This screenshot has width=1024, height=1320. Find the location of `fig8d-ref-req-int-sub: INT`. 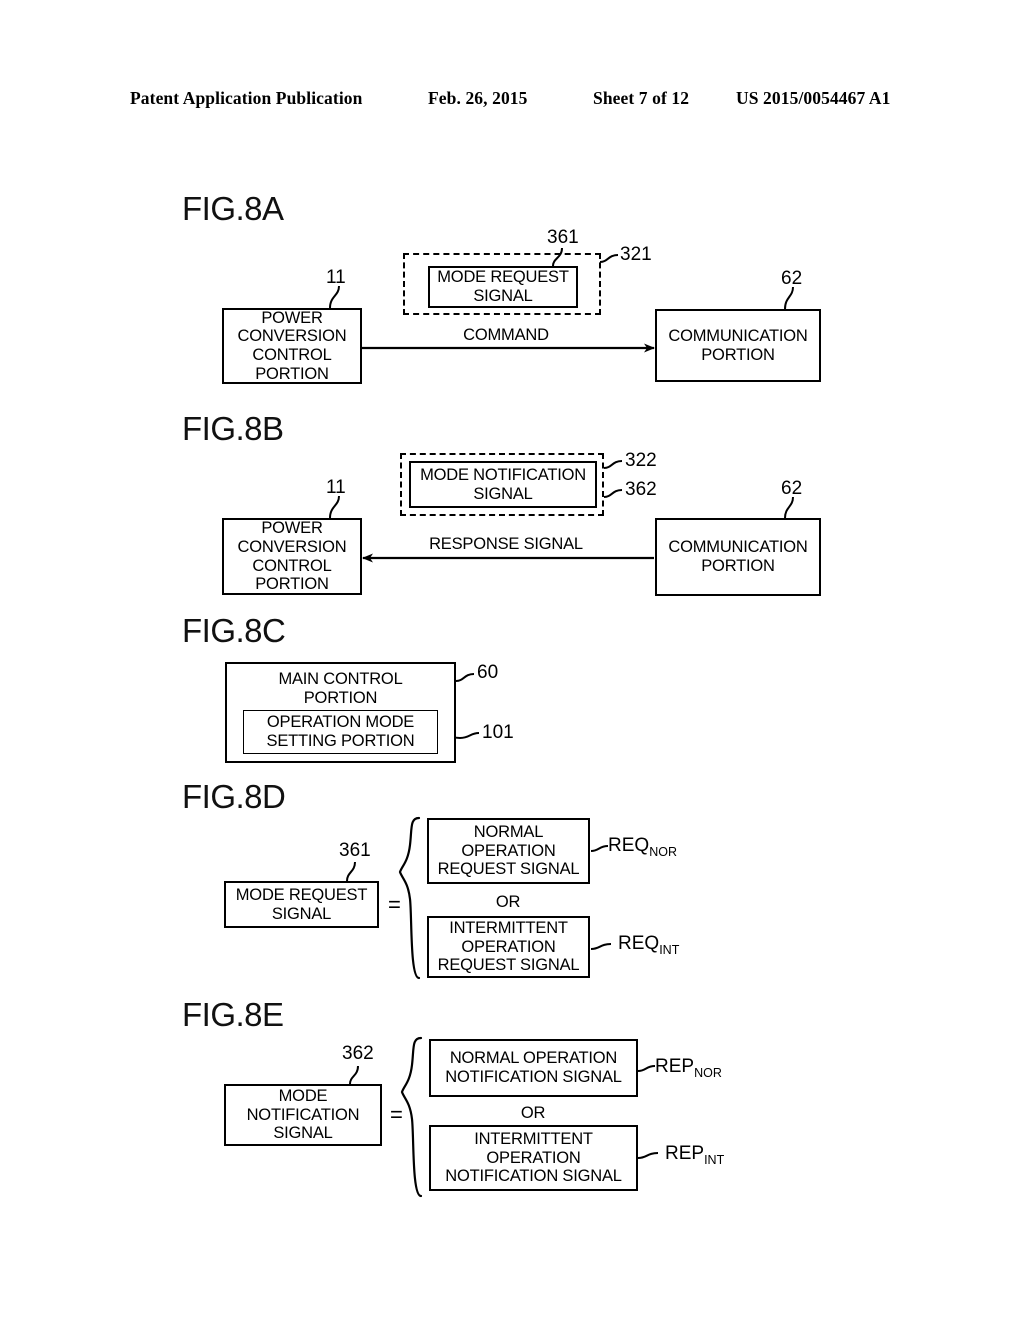

fig8d-ref-req-int-sub: INT is located at coordinates (669, 949).